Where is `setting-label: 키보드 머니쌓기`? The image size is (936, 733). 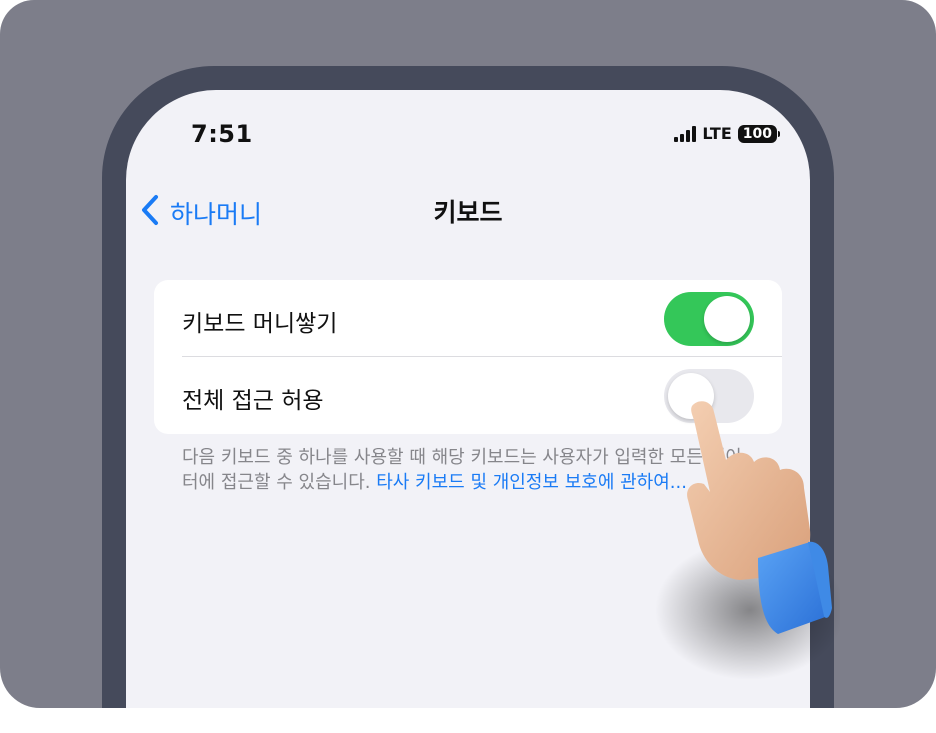
setting-label: 키보드 머니쌓기 is located at coordinates (260, 324).